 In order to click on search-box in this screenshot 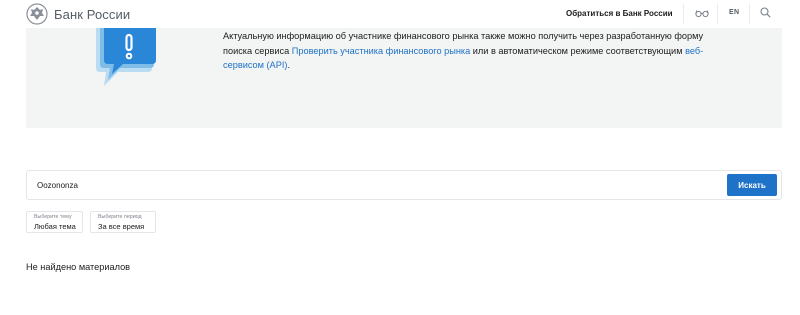, I will do `click(404, 185)`.